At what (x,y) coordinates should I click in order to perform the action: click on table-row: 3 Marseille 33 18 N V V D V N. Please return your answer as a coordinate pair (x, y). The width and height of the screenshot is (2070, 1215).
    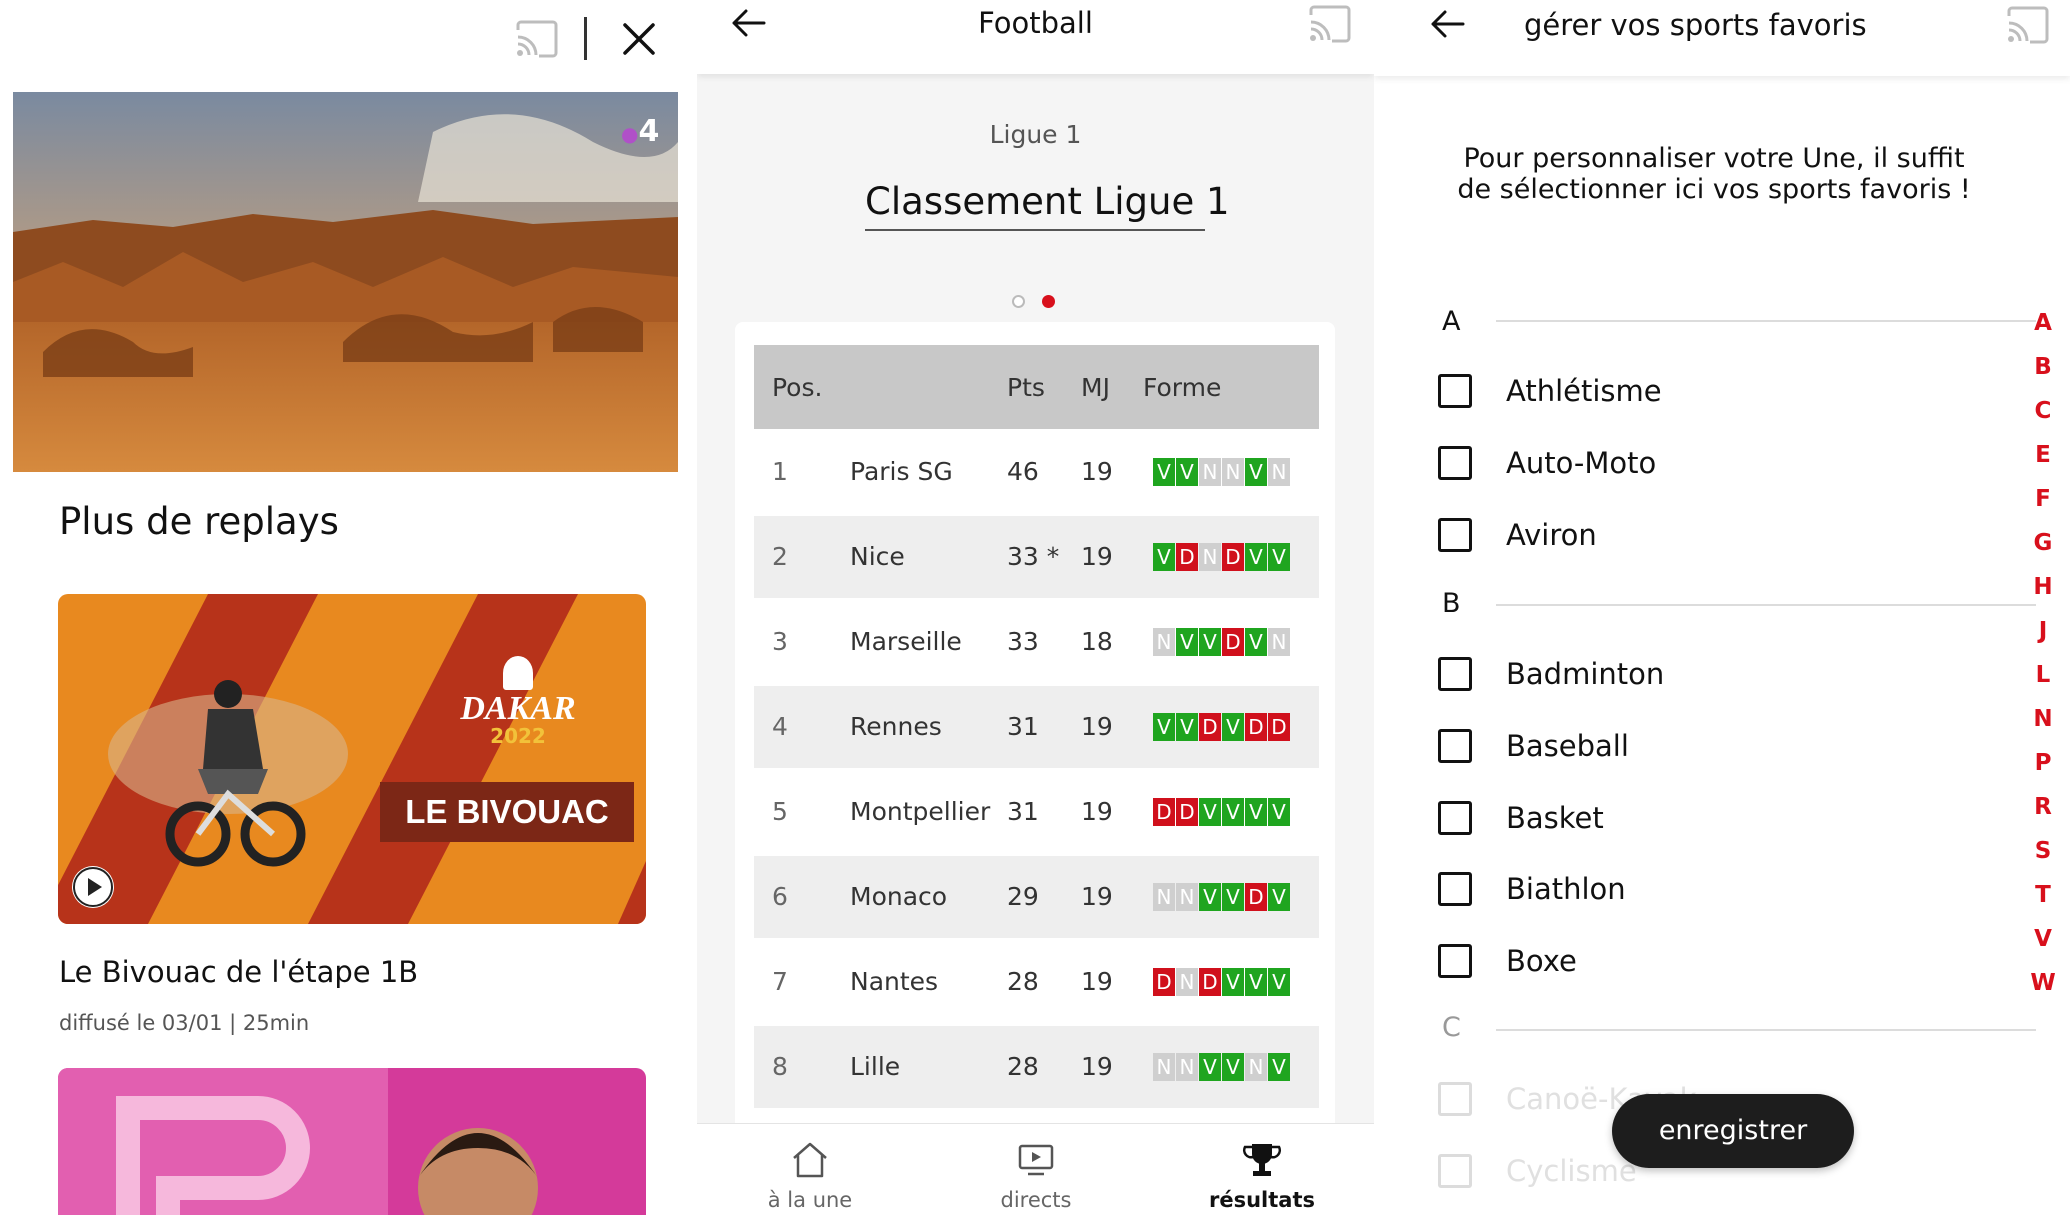
    Looking at the image, I should click on (1036, 642).